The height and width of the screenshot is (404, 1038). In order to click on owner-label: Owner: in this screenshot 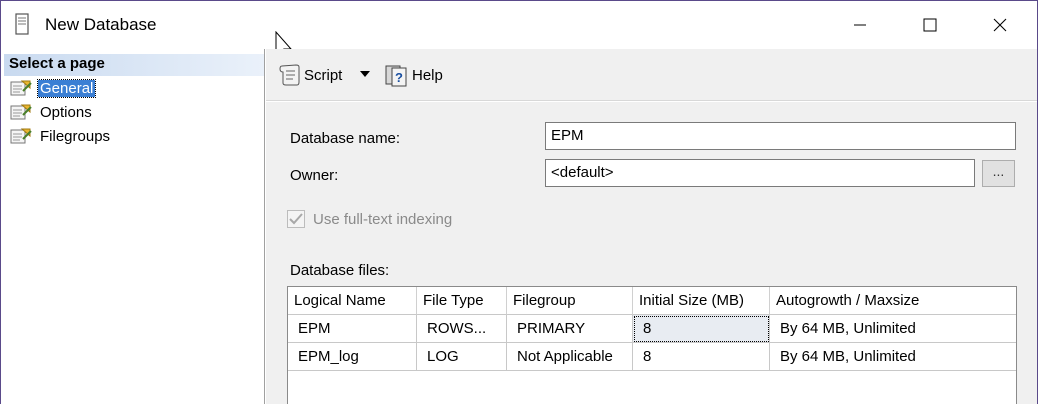, I will do `click(314, 175)`.